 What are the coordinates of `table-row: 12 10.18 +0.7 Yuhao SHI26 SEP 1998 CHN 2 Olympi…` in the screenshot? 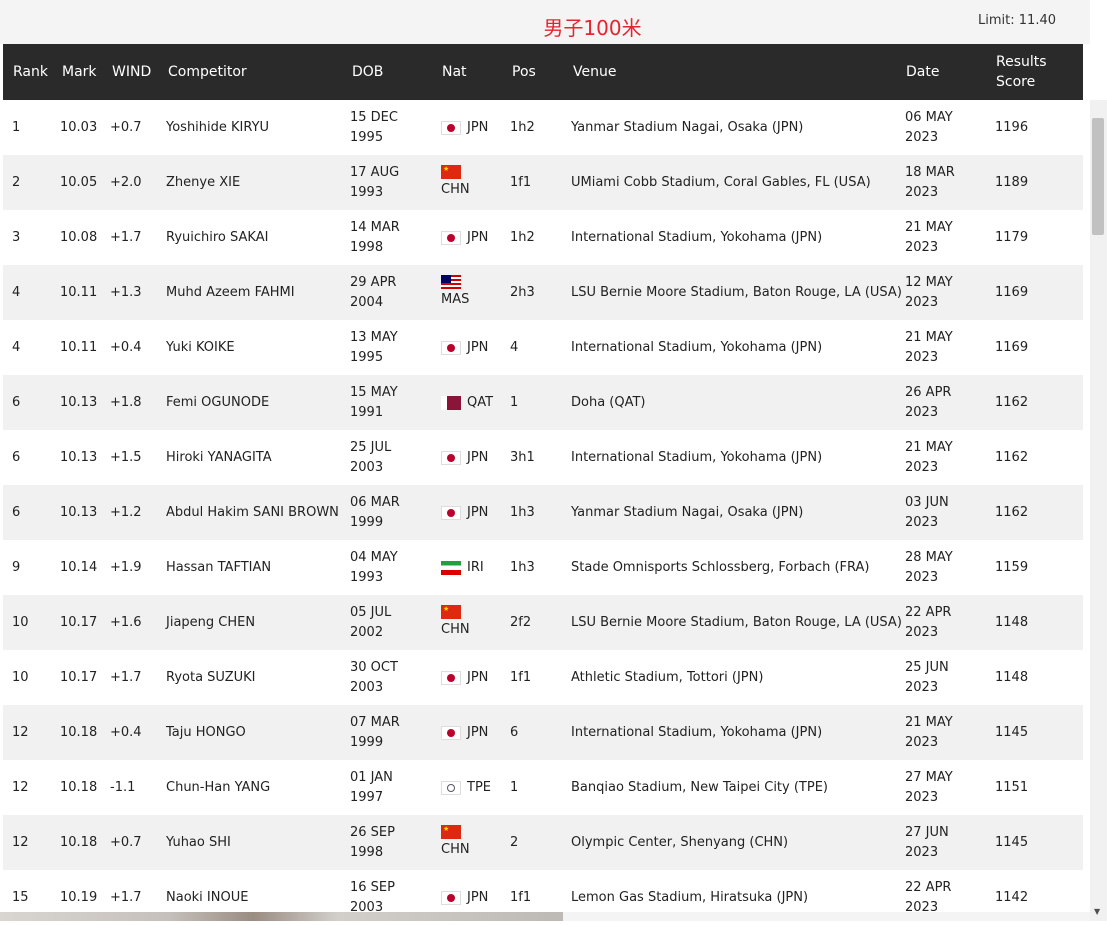 It's located at (543, 842).